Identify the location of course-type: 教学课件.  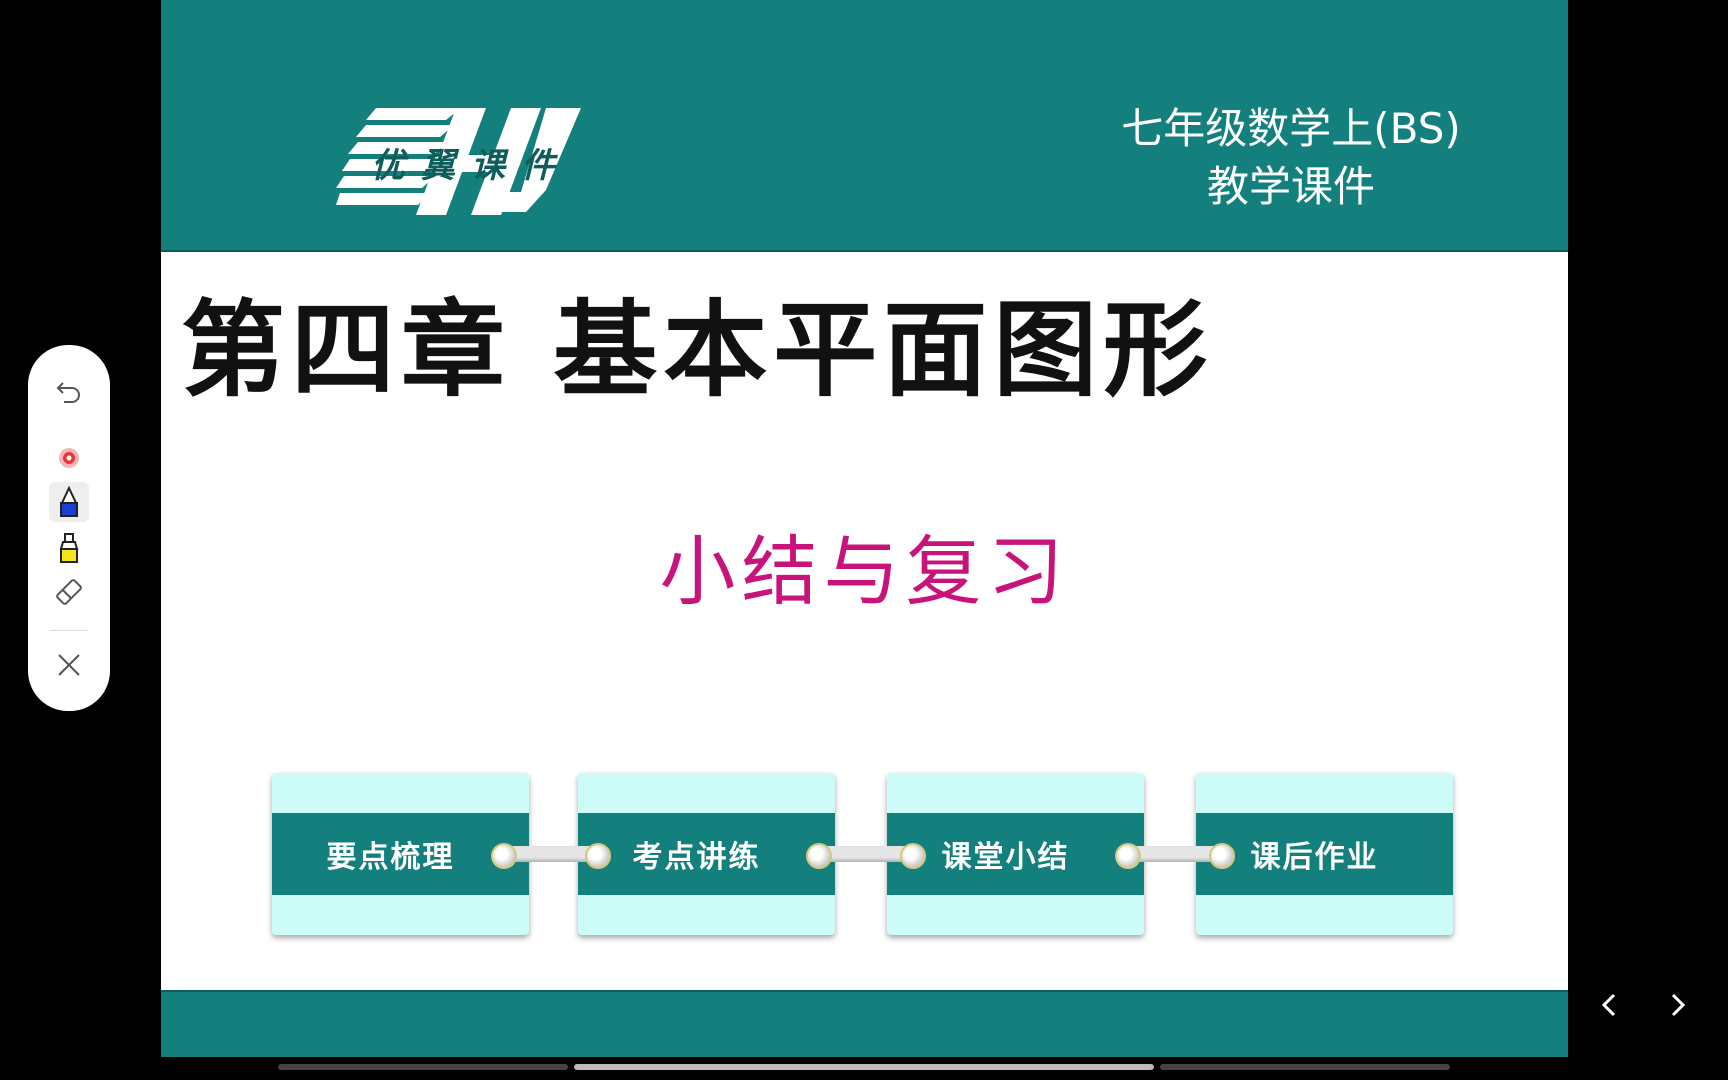
(1290, 186).